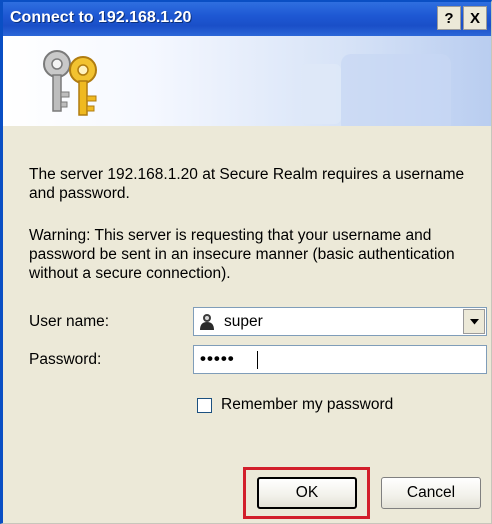  What do you see at coordinates (70, 83) in the screenshot?
I see `keys-icon` at bounding box center [70, 83].